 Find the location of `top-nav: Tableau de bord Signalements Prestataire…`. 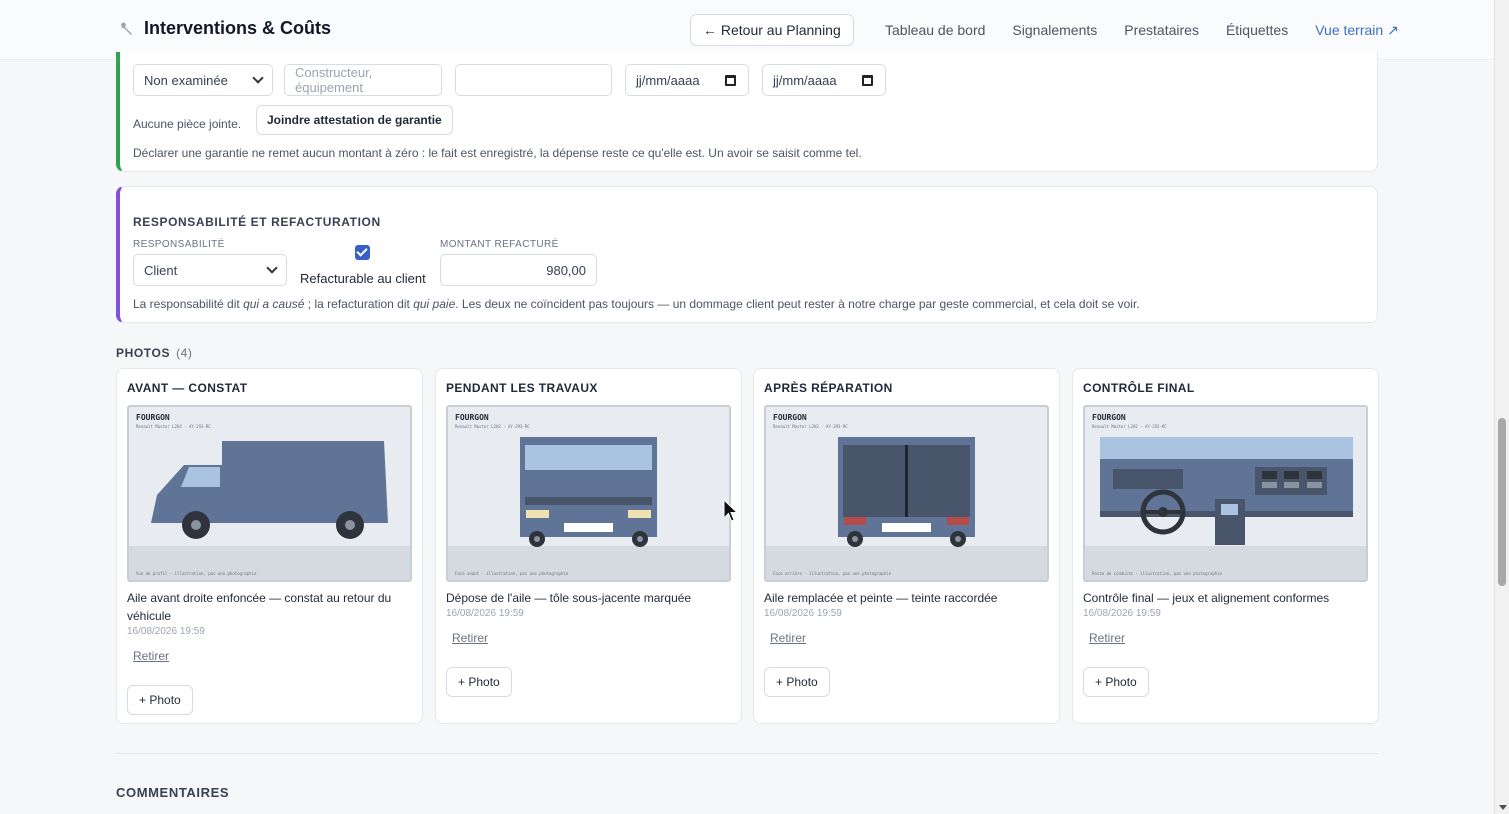

top-nav: Tableau de bord Signalements Prestataire… is located at coordinates (1142, 30).